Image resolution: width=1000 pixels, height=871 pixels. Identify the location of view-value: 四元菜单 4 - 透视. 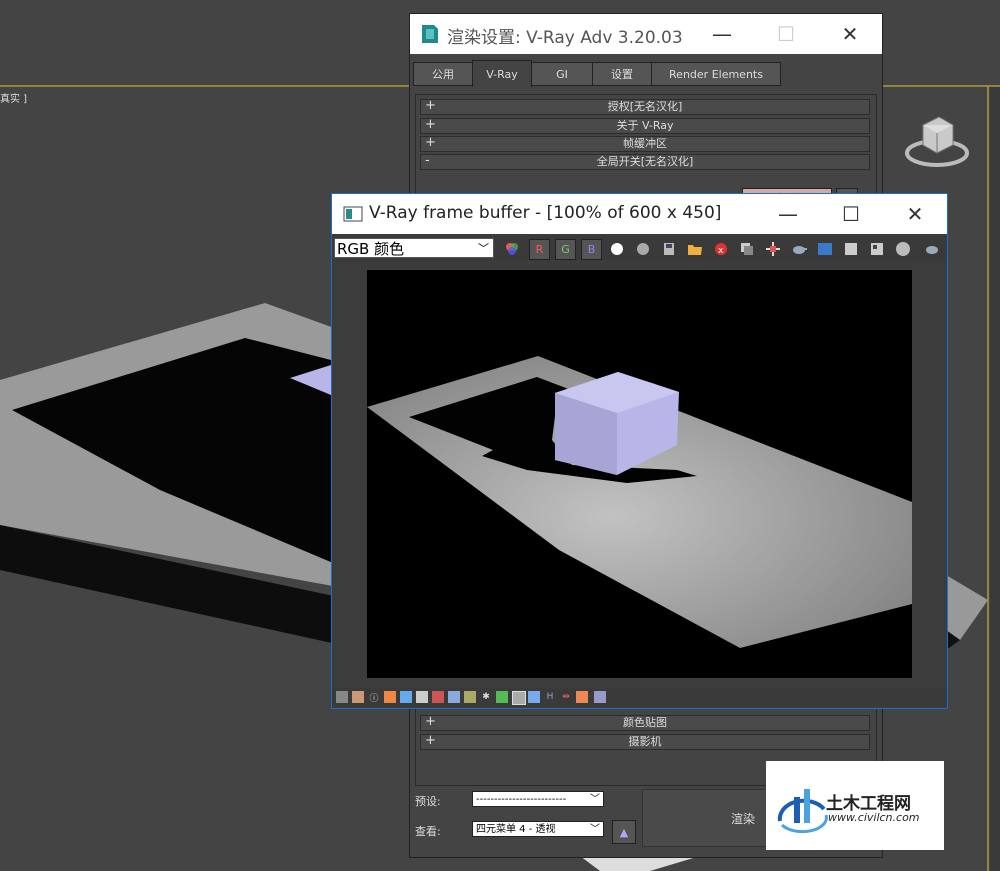
(516, 829).